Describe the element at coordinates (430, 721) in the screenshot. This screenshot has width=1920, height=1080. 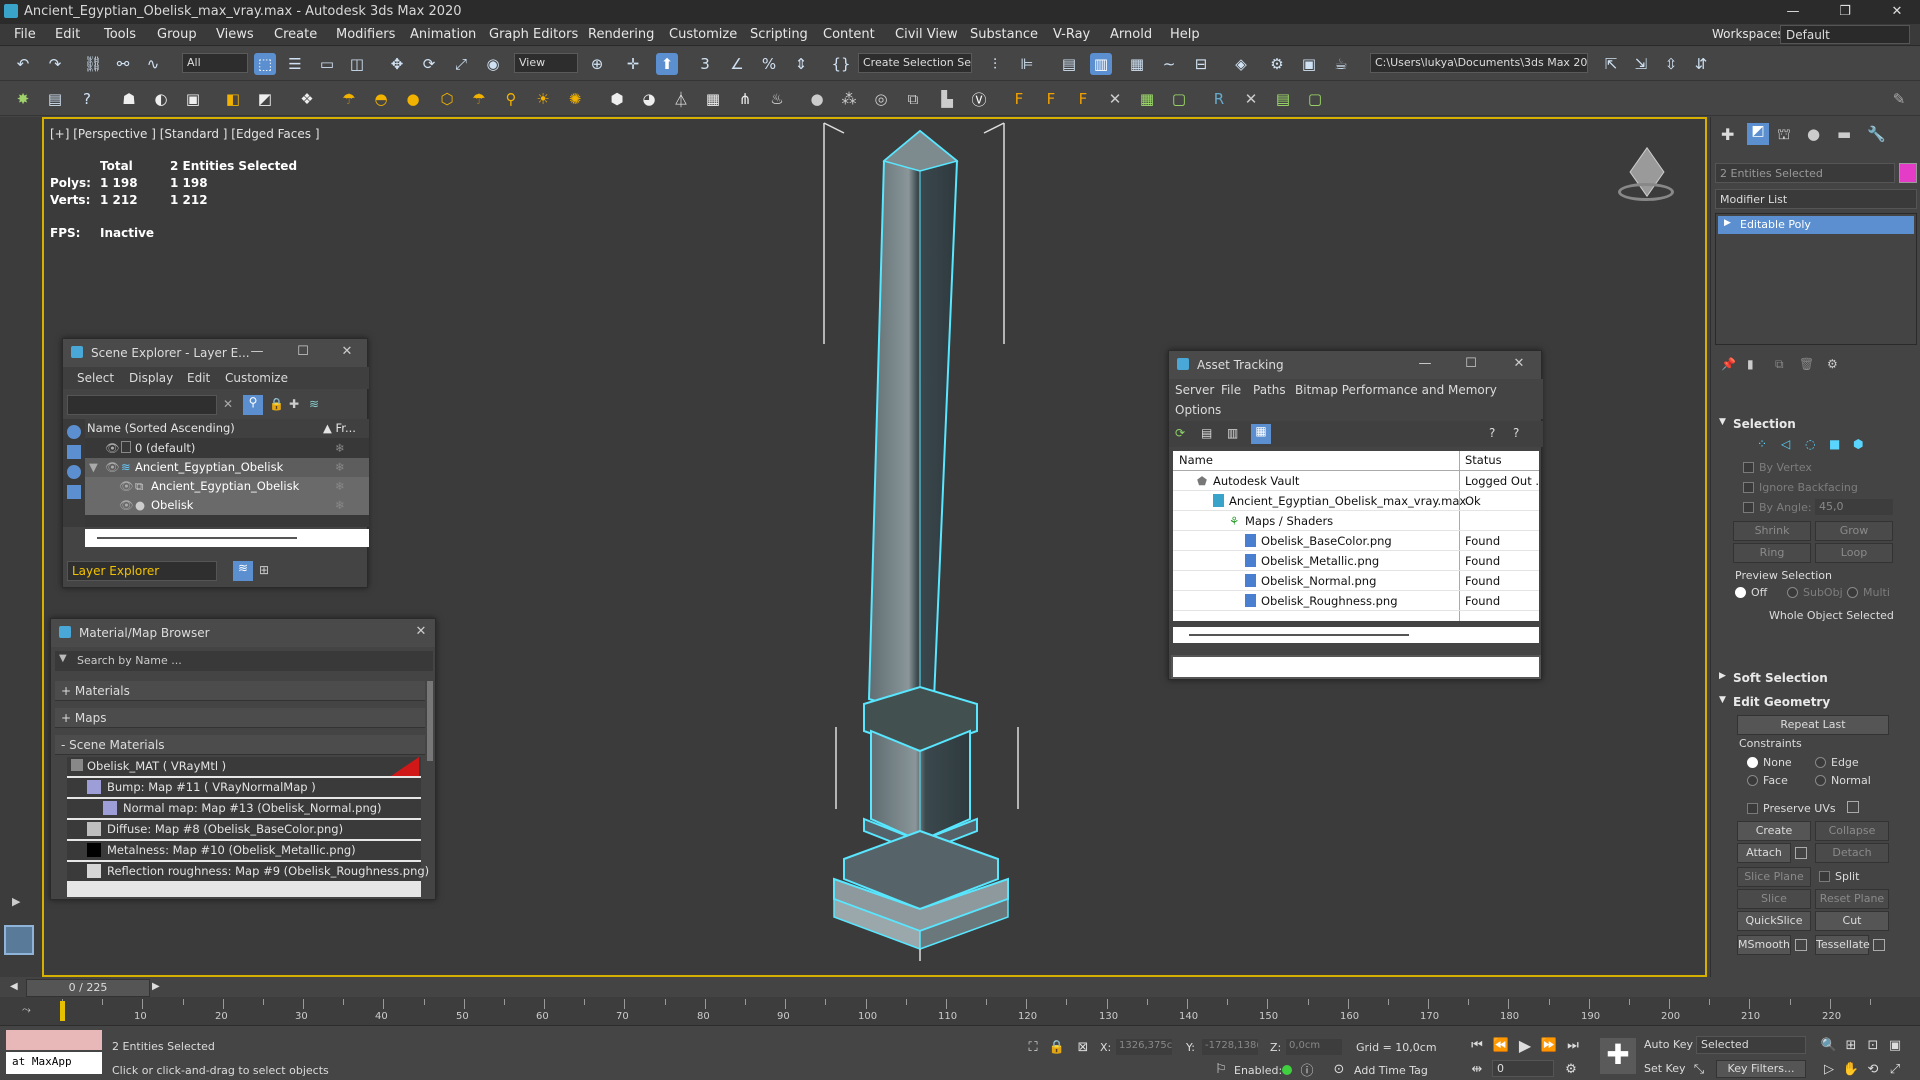
I see `material-browser-scrollbar` at that location.